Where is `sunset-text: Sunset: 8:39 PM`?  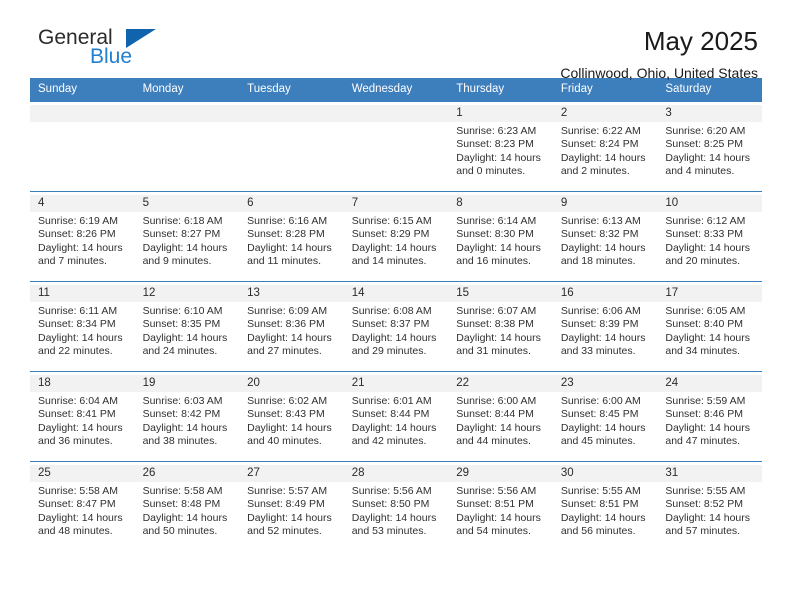 sunset-text: Sunset: 8:39 PM is located at coordinates (599, 324).